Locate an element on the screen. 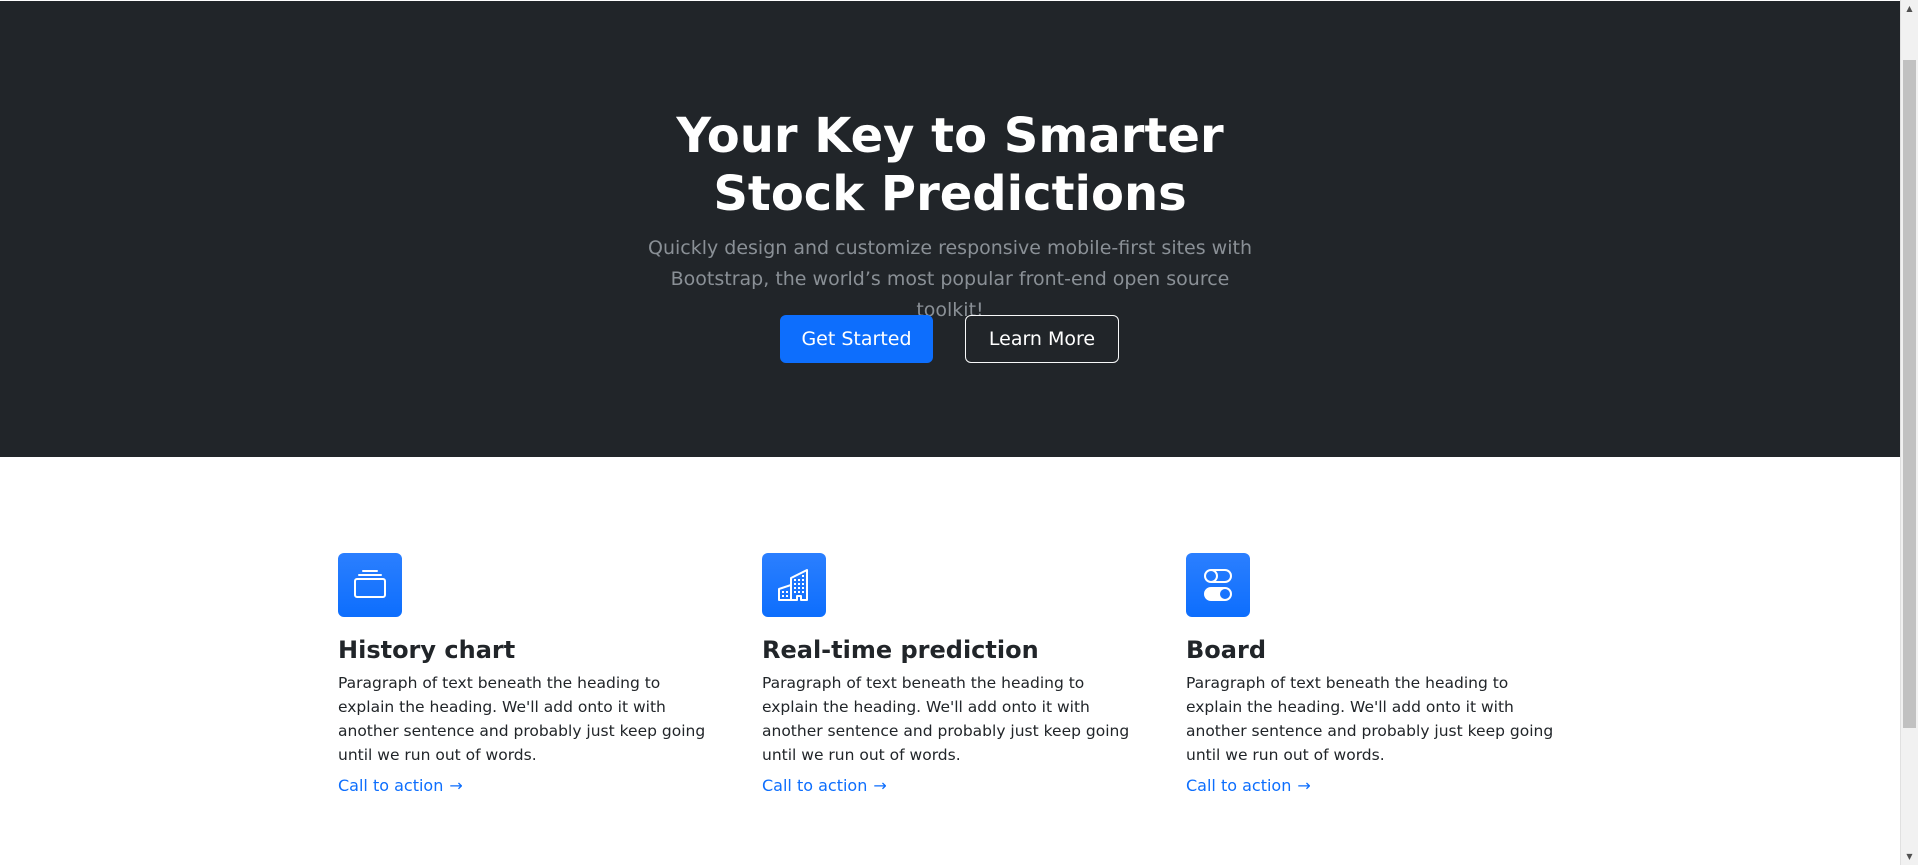 This screenshot has width=1918, height=865. vertical-scrollbar: ▲ ▼ is located at coordinates (1909, 432).